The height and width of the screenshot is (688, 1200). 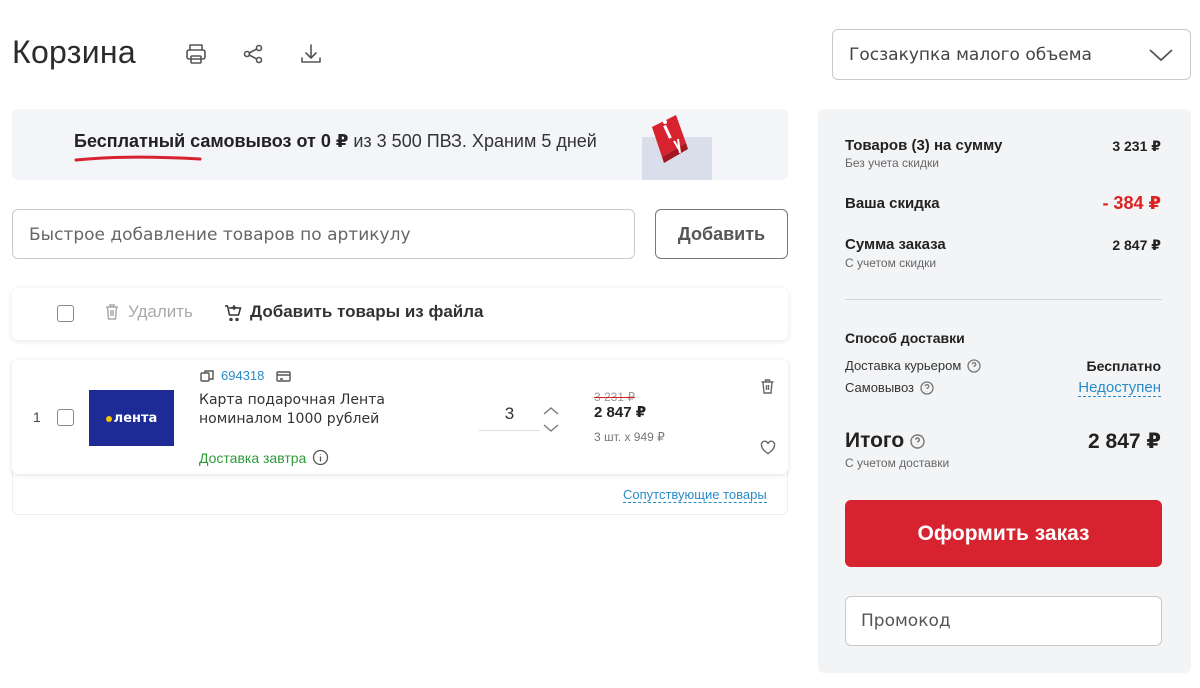 I want to click on add-button: Добавить, so click(x=721, y=234).